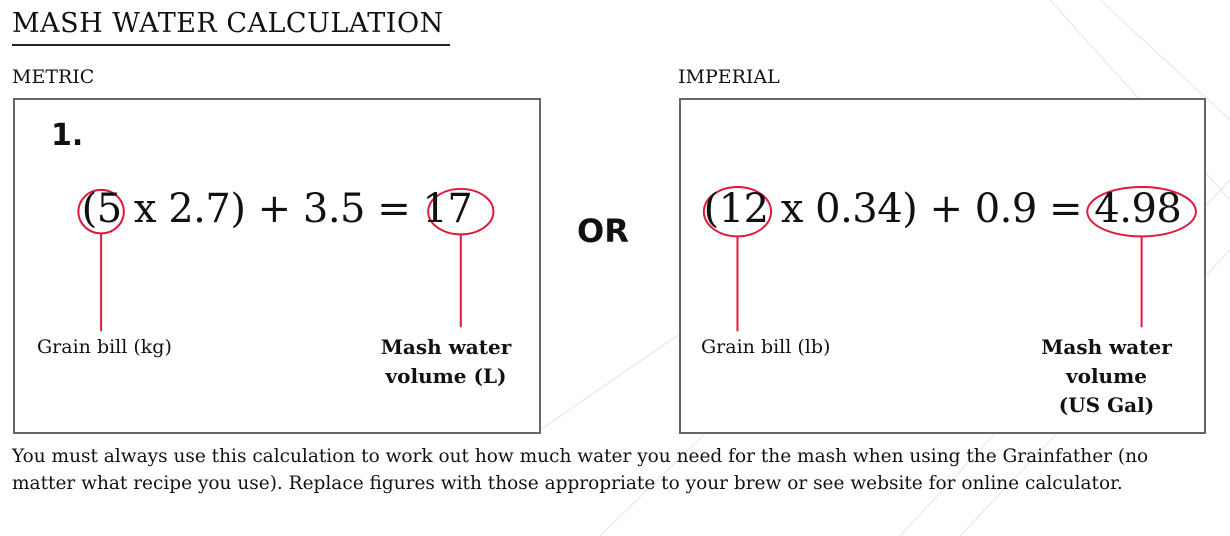 The width and height of the screenshot is (1230, 536). I want to click on imperial-formula: (12 x 0.34) + 0.9 = 4.98, so click(942, 209).